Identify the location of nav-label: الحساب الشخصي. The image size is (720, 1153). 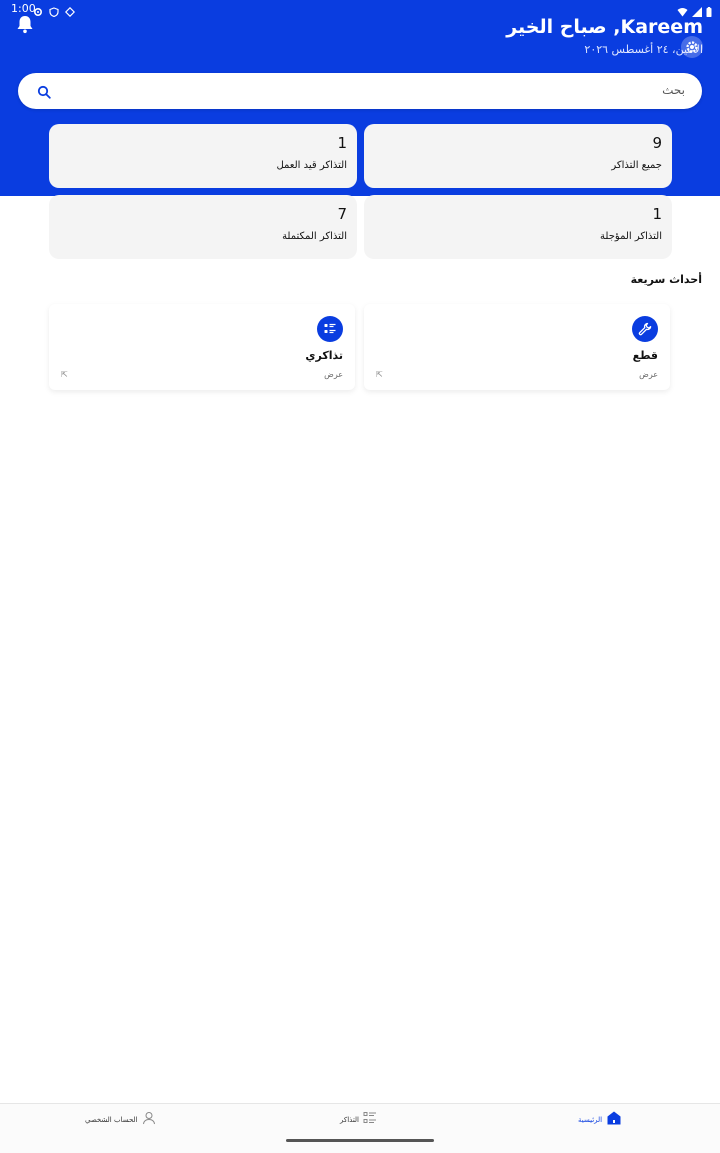
(111, 1119).